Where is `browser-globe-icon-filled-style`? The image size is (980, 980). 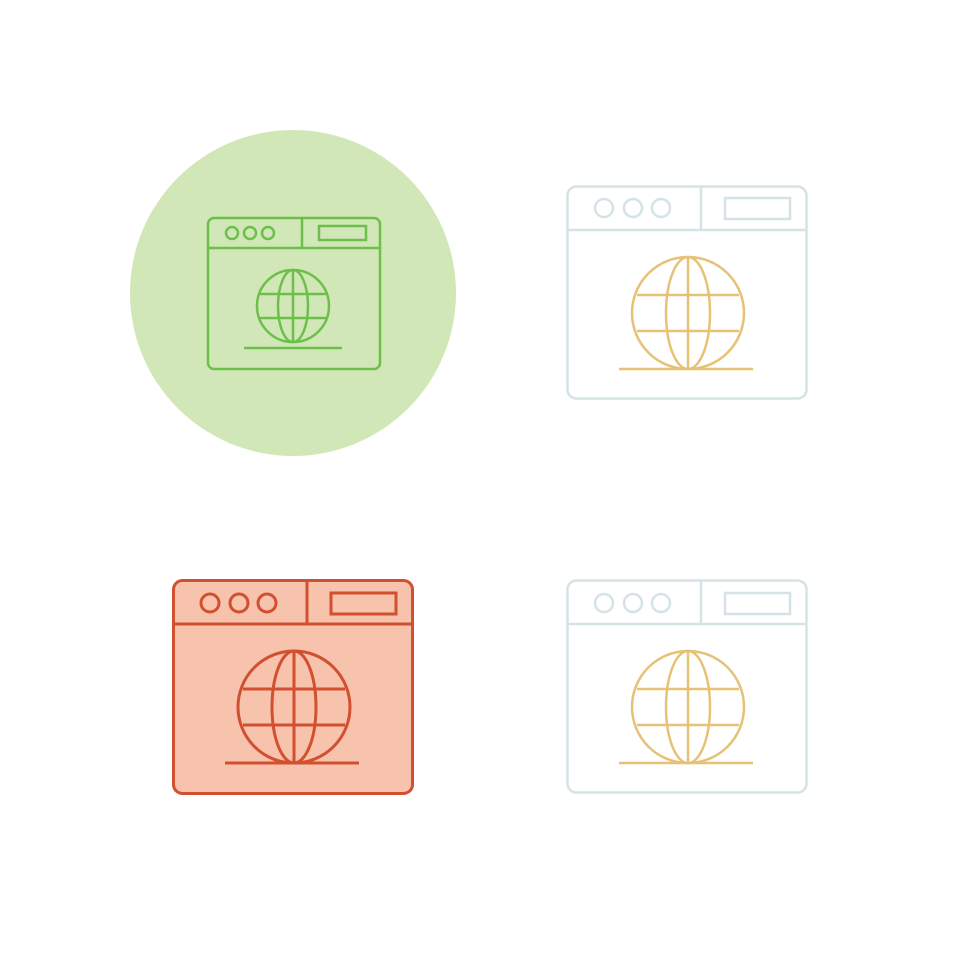
browser-globe-icon-filled-style is located at coordinates (293, 687).